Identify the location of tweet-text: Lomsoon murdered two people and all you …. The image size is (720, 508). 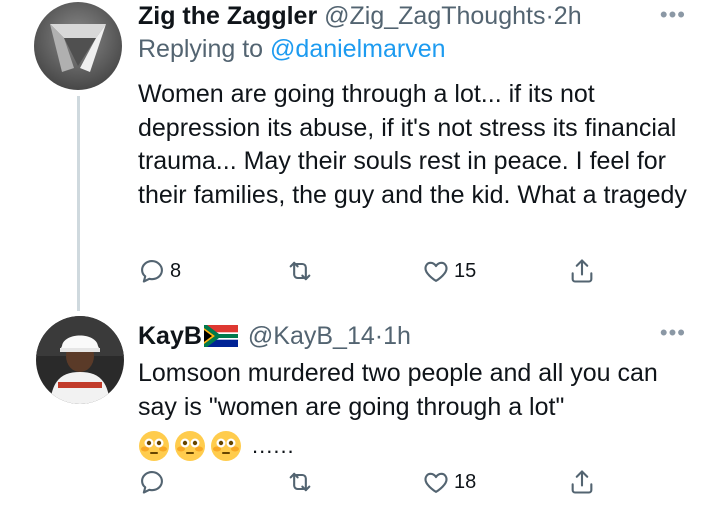
(398, 390).